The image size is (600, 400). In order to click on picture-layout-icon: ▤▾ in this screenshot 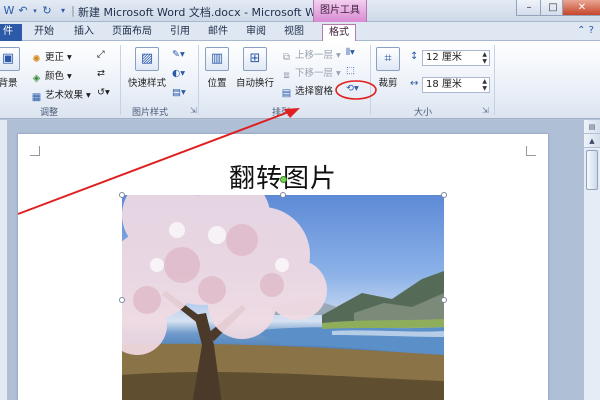, I will do `click(179, 92)`.